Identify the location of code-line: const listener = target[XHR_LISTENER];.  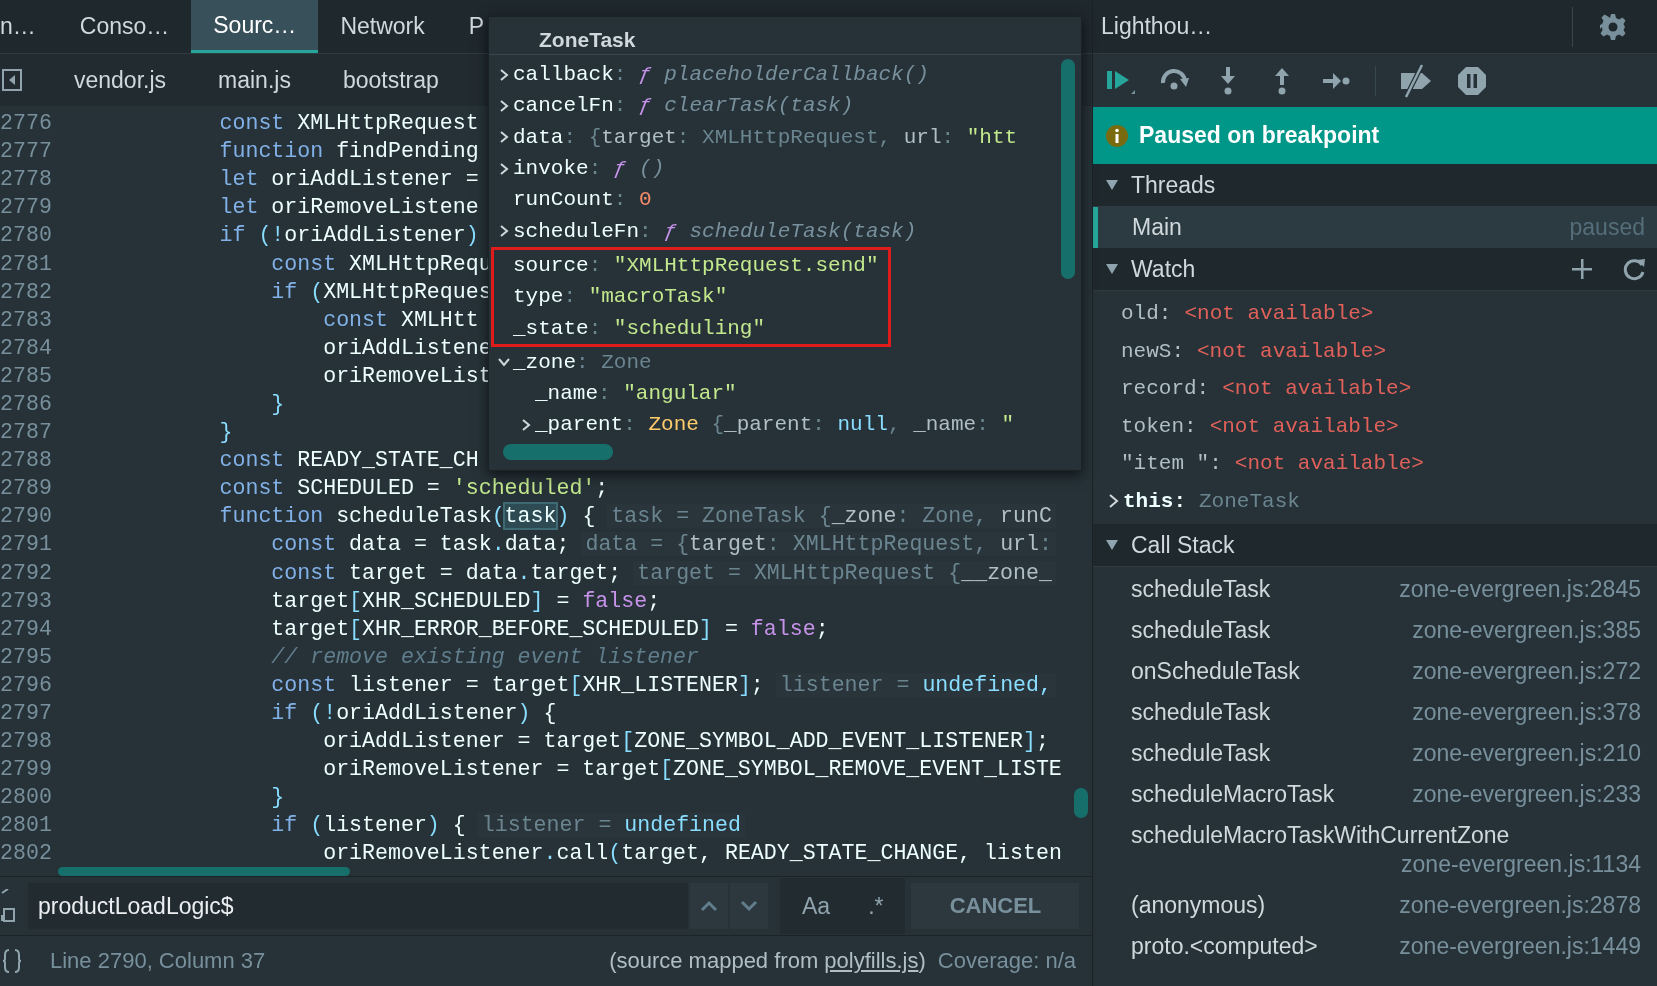
(517, 684).